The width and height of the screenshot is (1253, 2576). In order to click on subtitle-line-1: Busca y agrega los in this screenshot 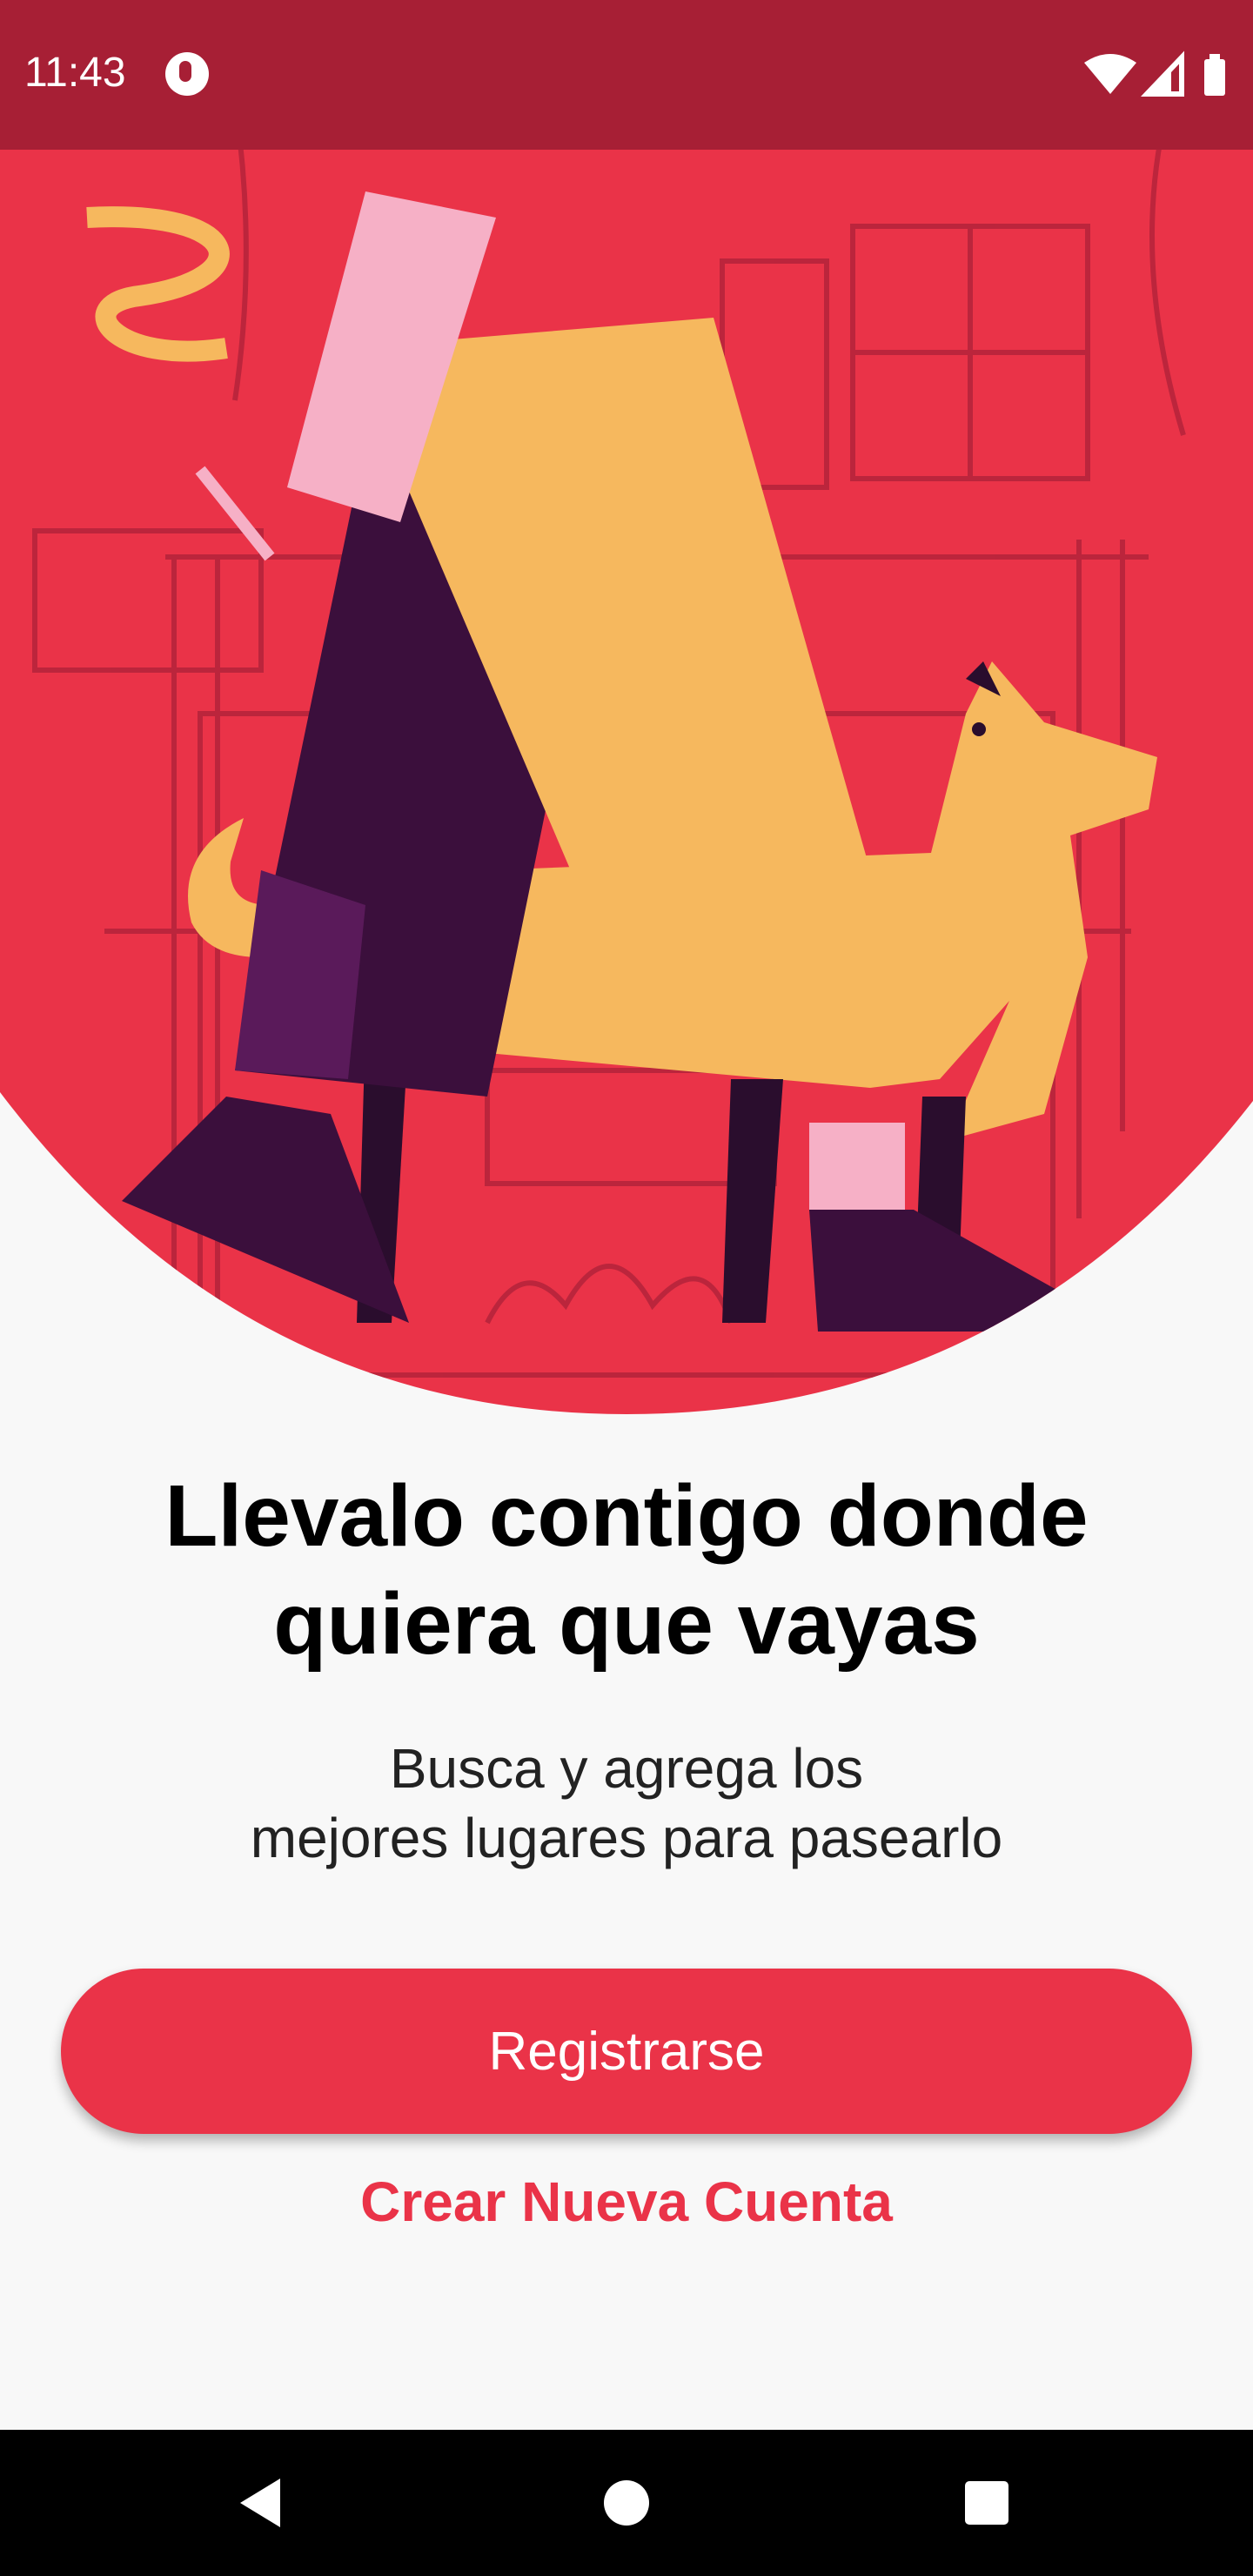, I will do `click(626, 1769)`.